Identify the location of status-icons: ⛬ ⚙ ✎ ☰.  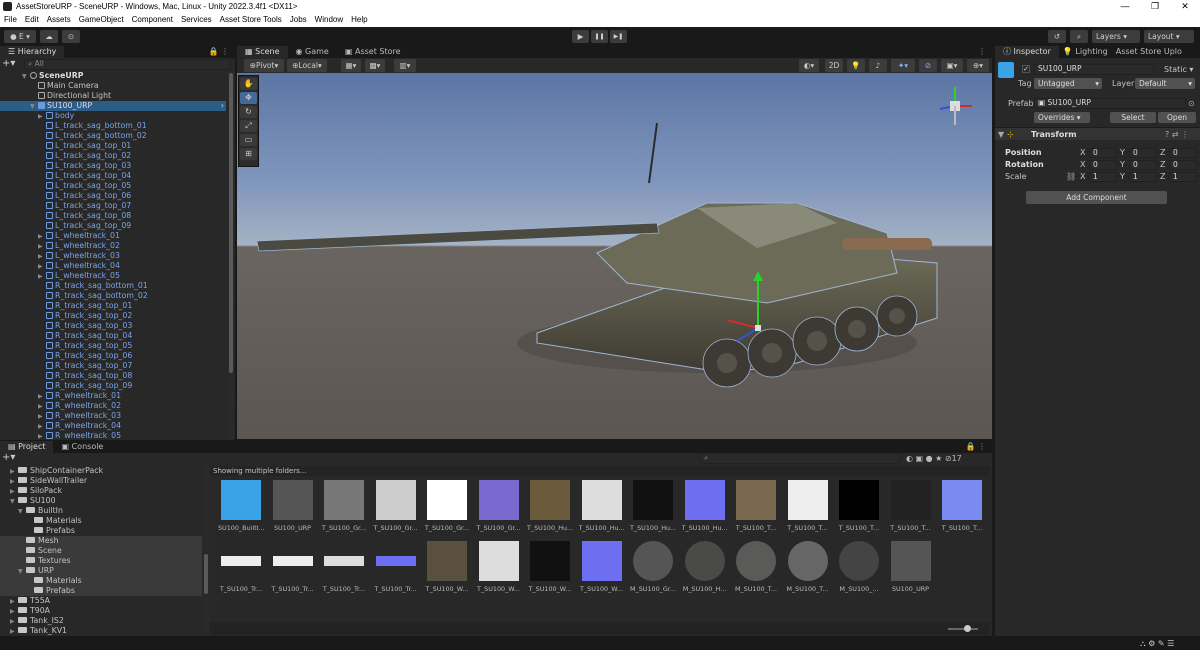
(1157, 643).